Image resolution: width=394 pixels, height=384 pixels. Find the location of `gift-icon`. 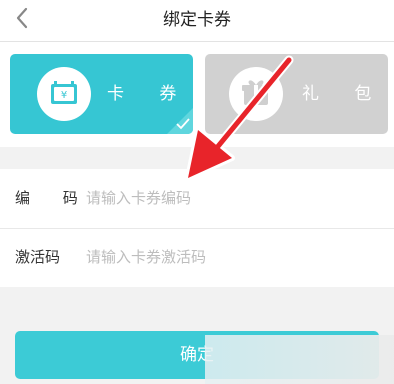

gift-icon is located at coordinates (256, 94).